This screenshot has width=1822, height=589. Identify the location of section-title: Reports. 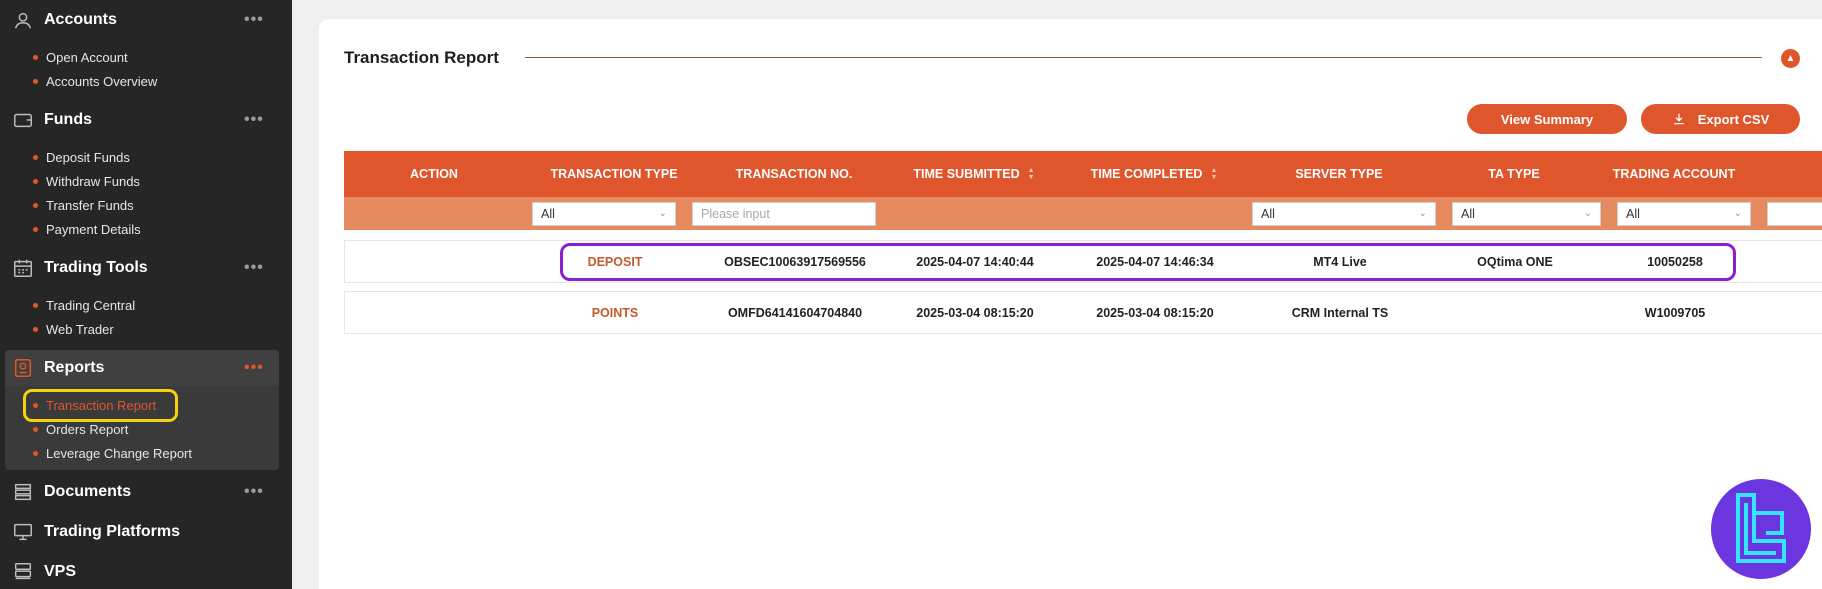
(74, 367).